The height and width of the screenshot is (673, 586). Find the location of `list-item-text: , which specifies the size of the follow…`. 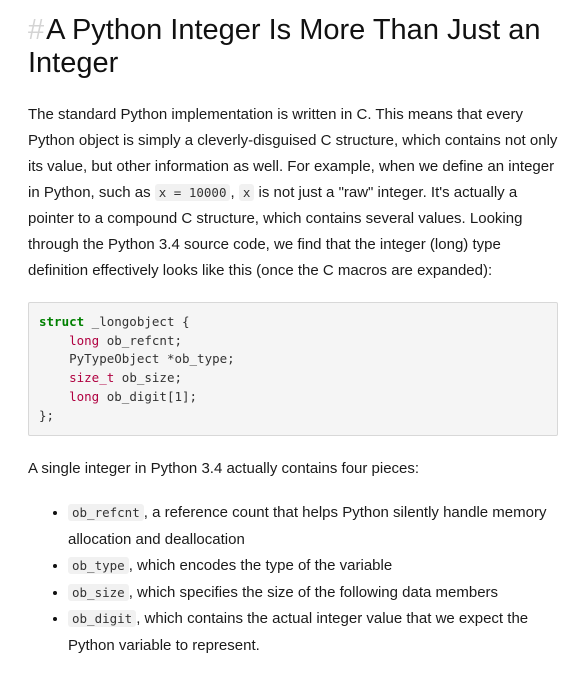

list-item-text: , which specifies the size of the follow… is located at coordinates (313, 592).